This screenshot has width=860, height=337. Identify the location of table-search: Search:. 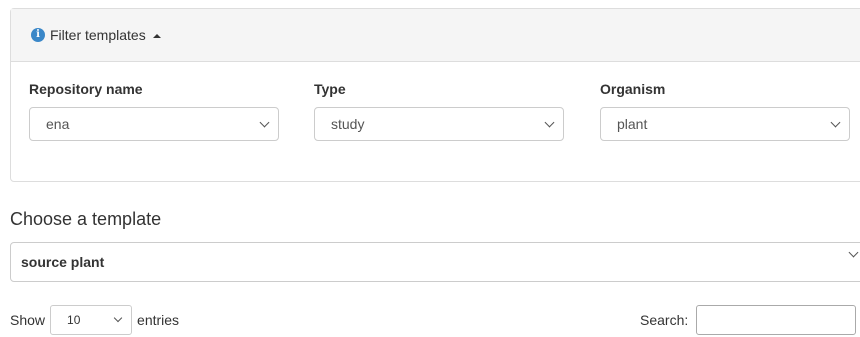
(748, 320).